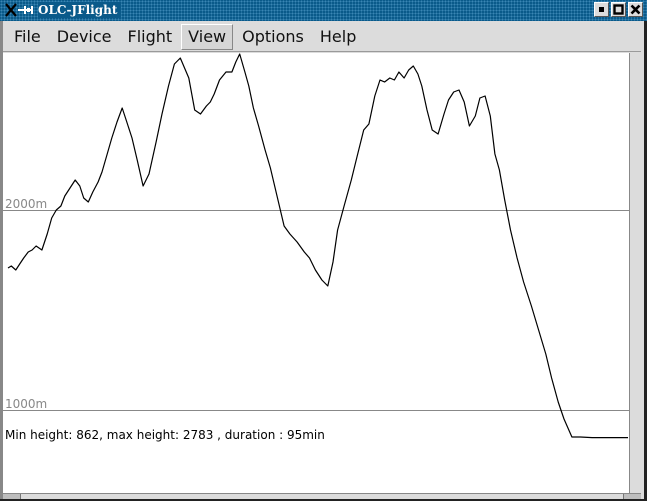  I want to click on maximize-button, so click(618, 9).